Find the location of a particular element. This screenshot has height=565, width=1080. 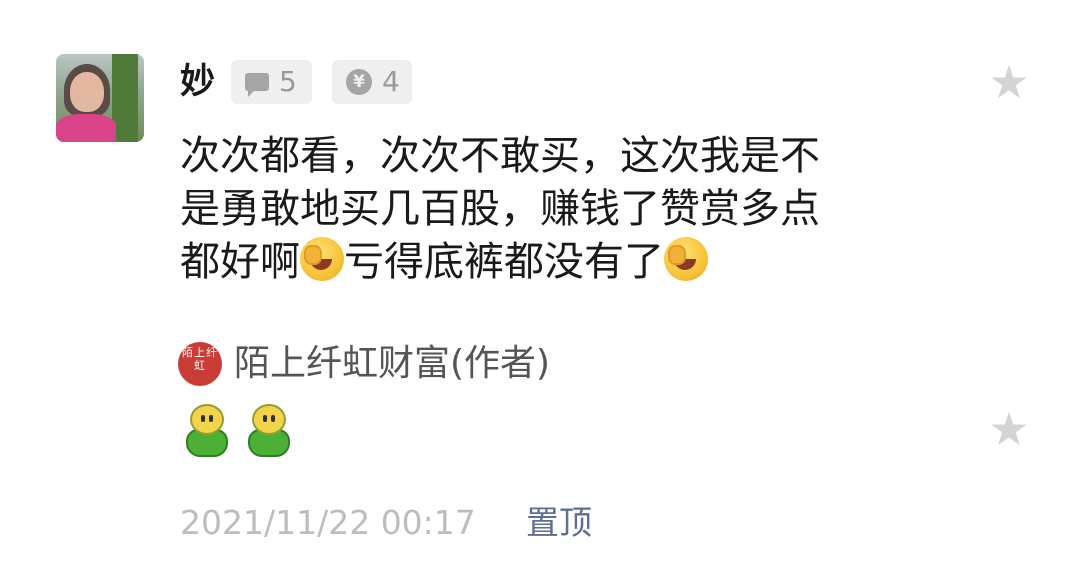

reward-count-badge: ¥ 4 is located at coordinates (372, 82).